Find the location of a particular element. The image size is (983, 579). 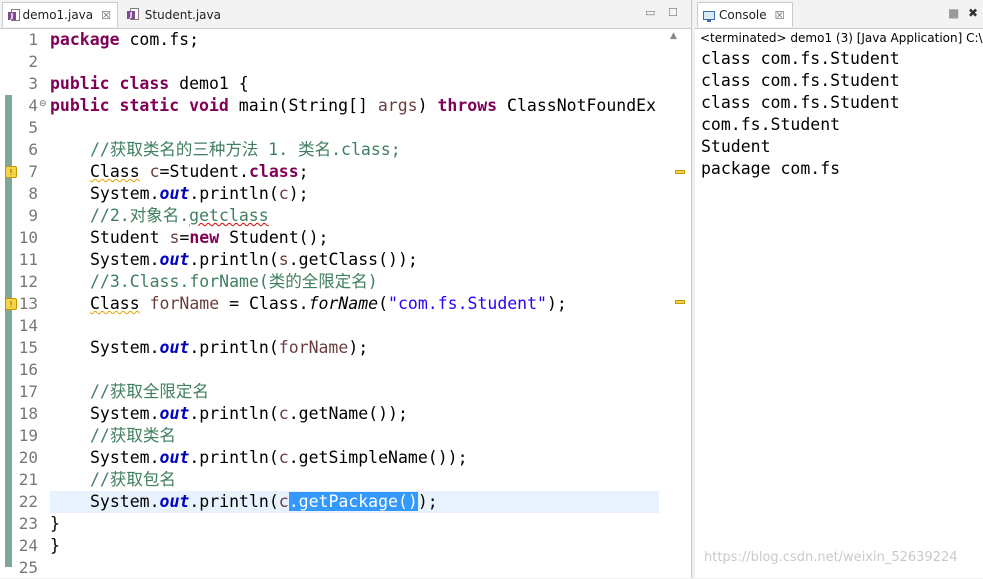

remove-launch-icon: ✖ is located at coordinates (973, 13).